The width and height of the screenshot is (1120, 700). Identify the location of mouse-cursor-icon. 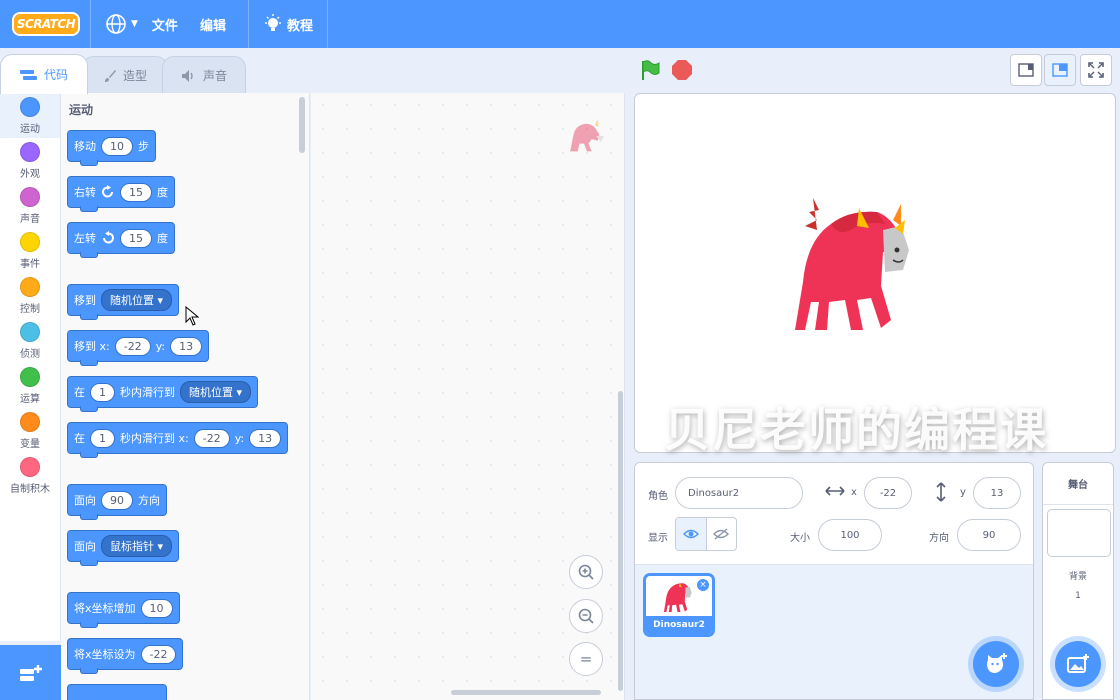
(192, 316).